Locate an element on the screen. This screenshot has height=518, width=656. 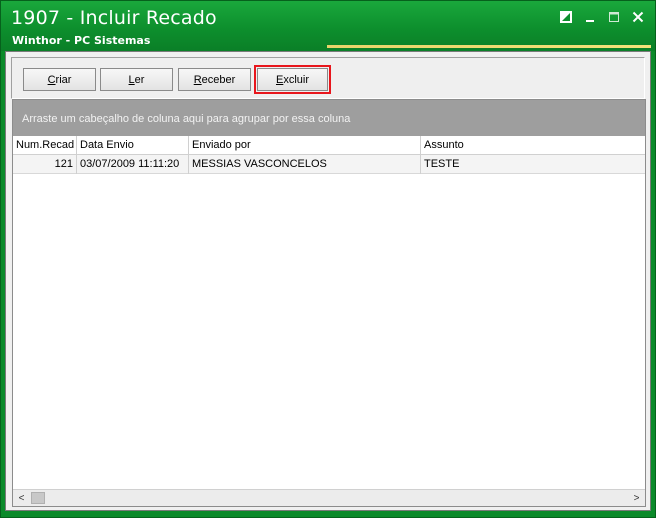
toolbar: Criar Ler Receber Excluir is located at coordinates (328, 78).